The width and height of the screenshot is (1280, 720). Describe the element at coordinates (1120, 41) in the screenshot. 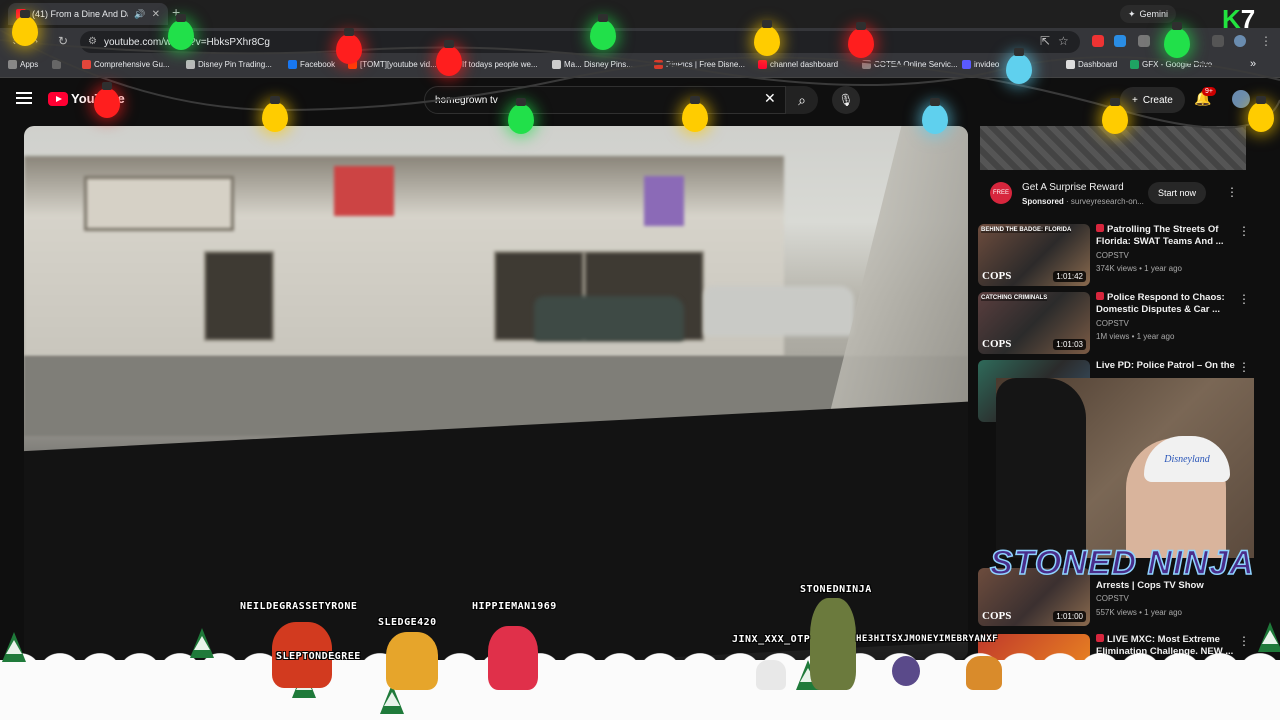

I see `extension-blue-icon` at that location.